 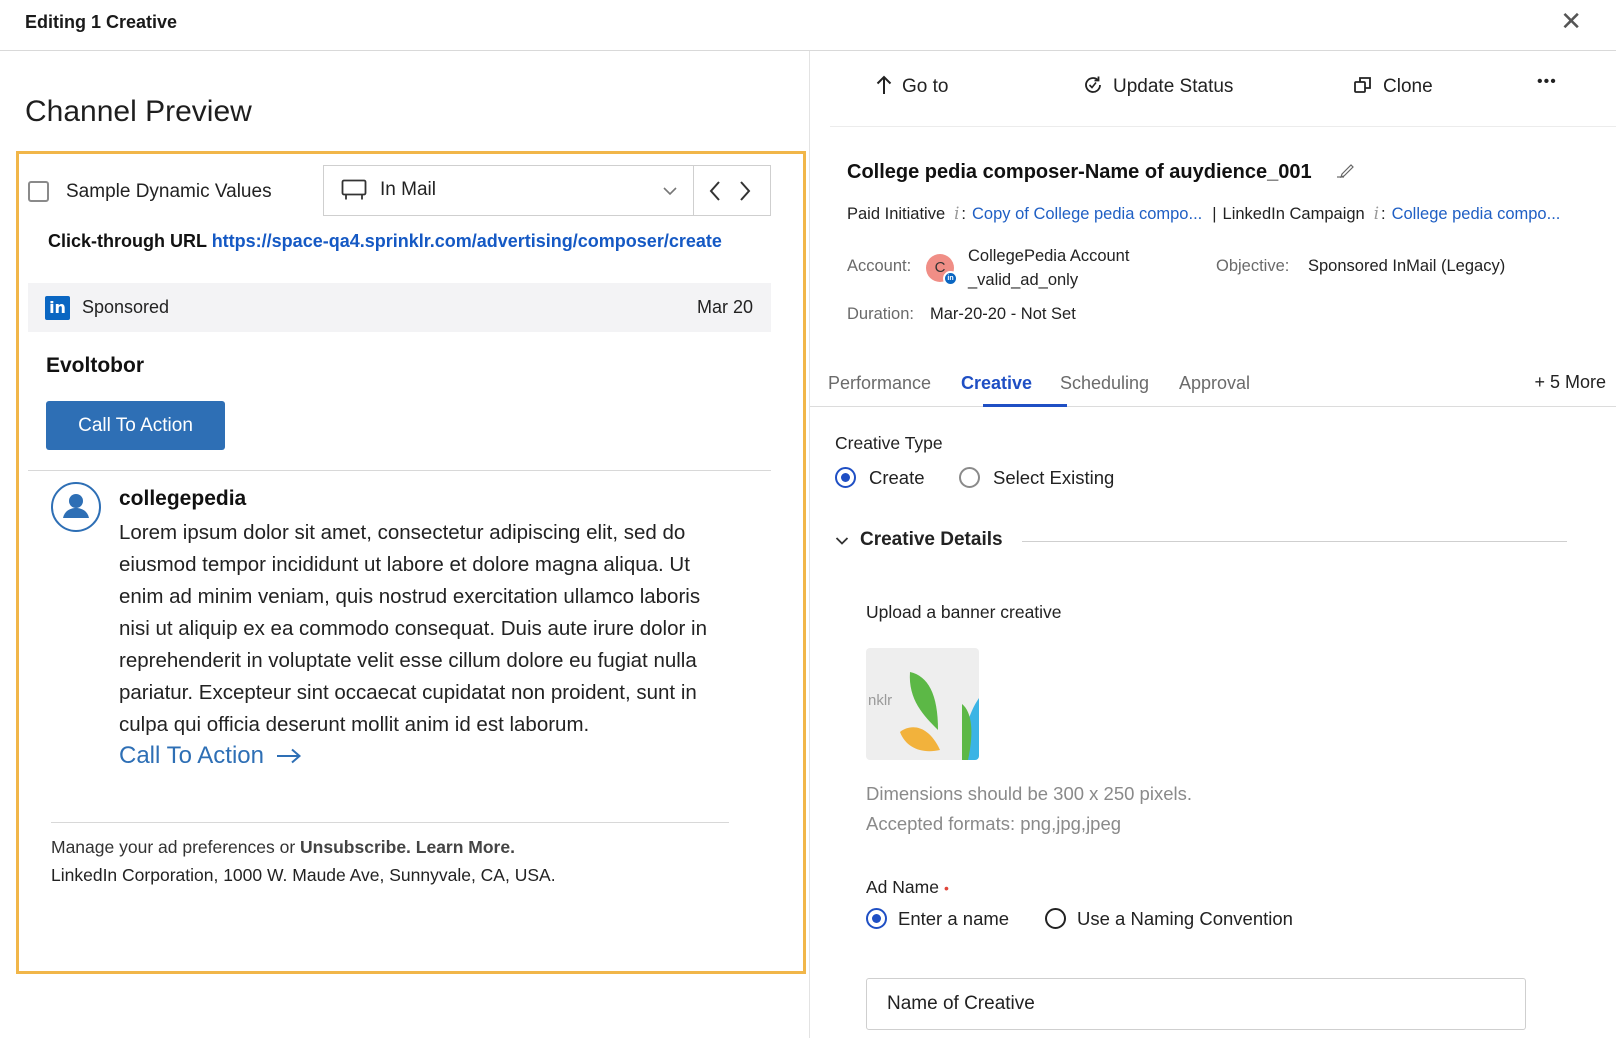 What do you see at coordinates (942, 270) in the screenshot?
I see `avatar: Cin` at bounding box center [942, 270].